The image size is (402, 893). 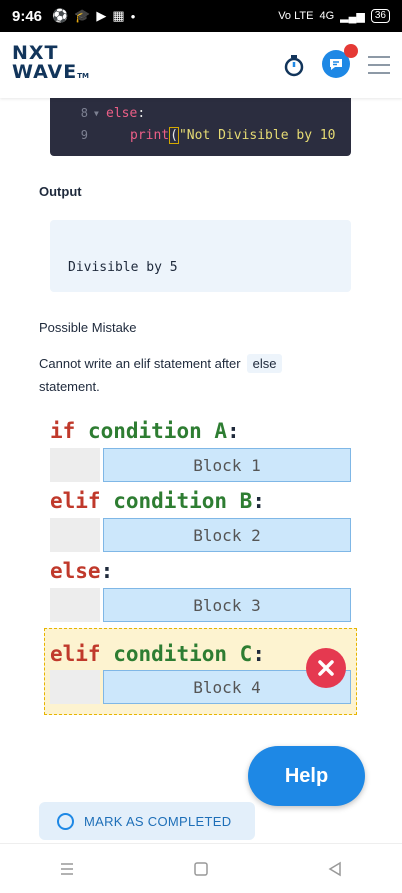 I want to click on nxtwave-logo: NXT WAVETM, so click(x=50, y=65).